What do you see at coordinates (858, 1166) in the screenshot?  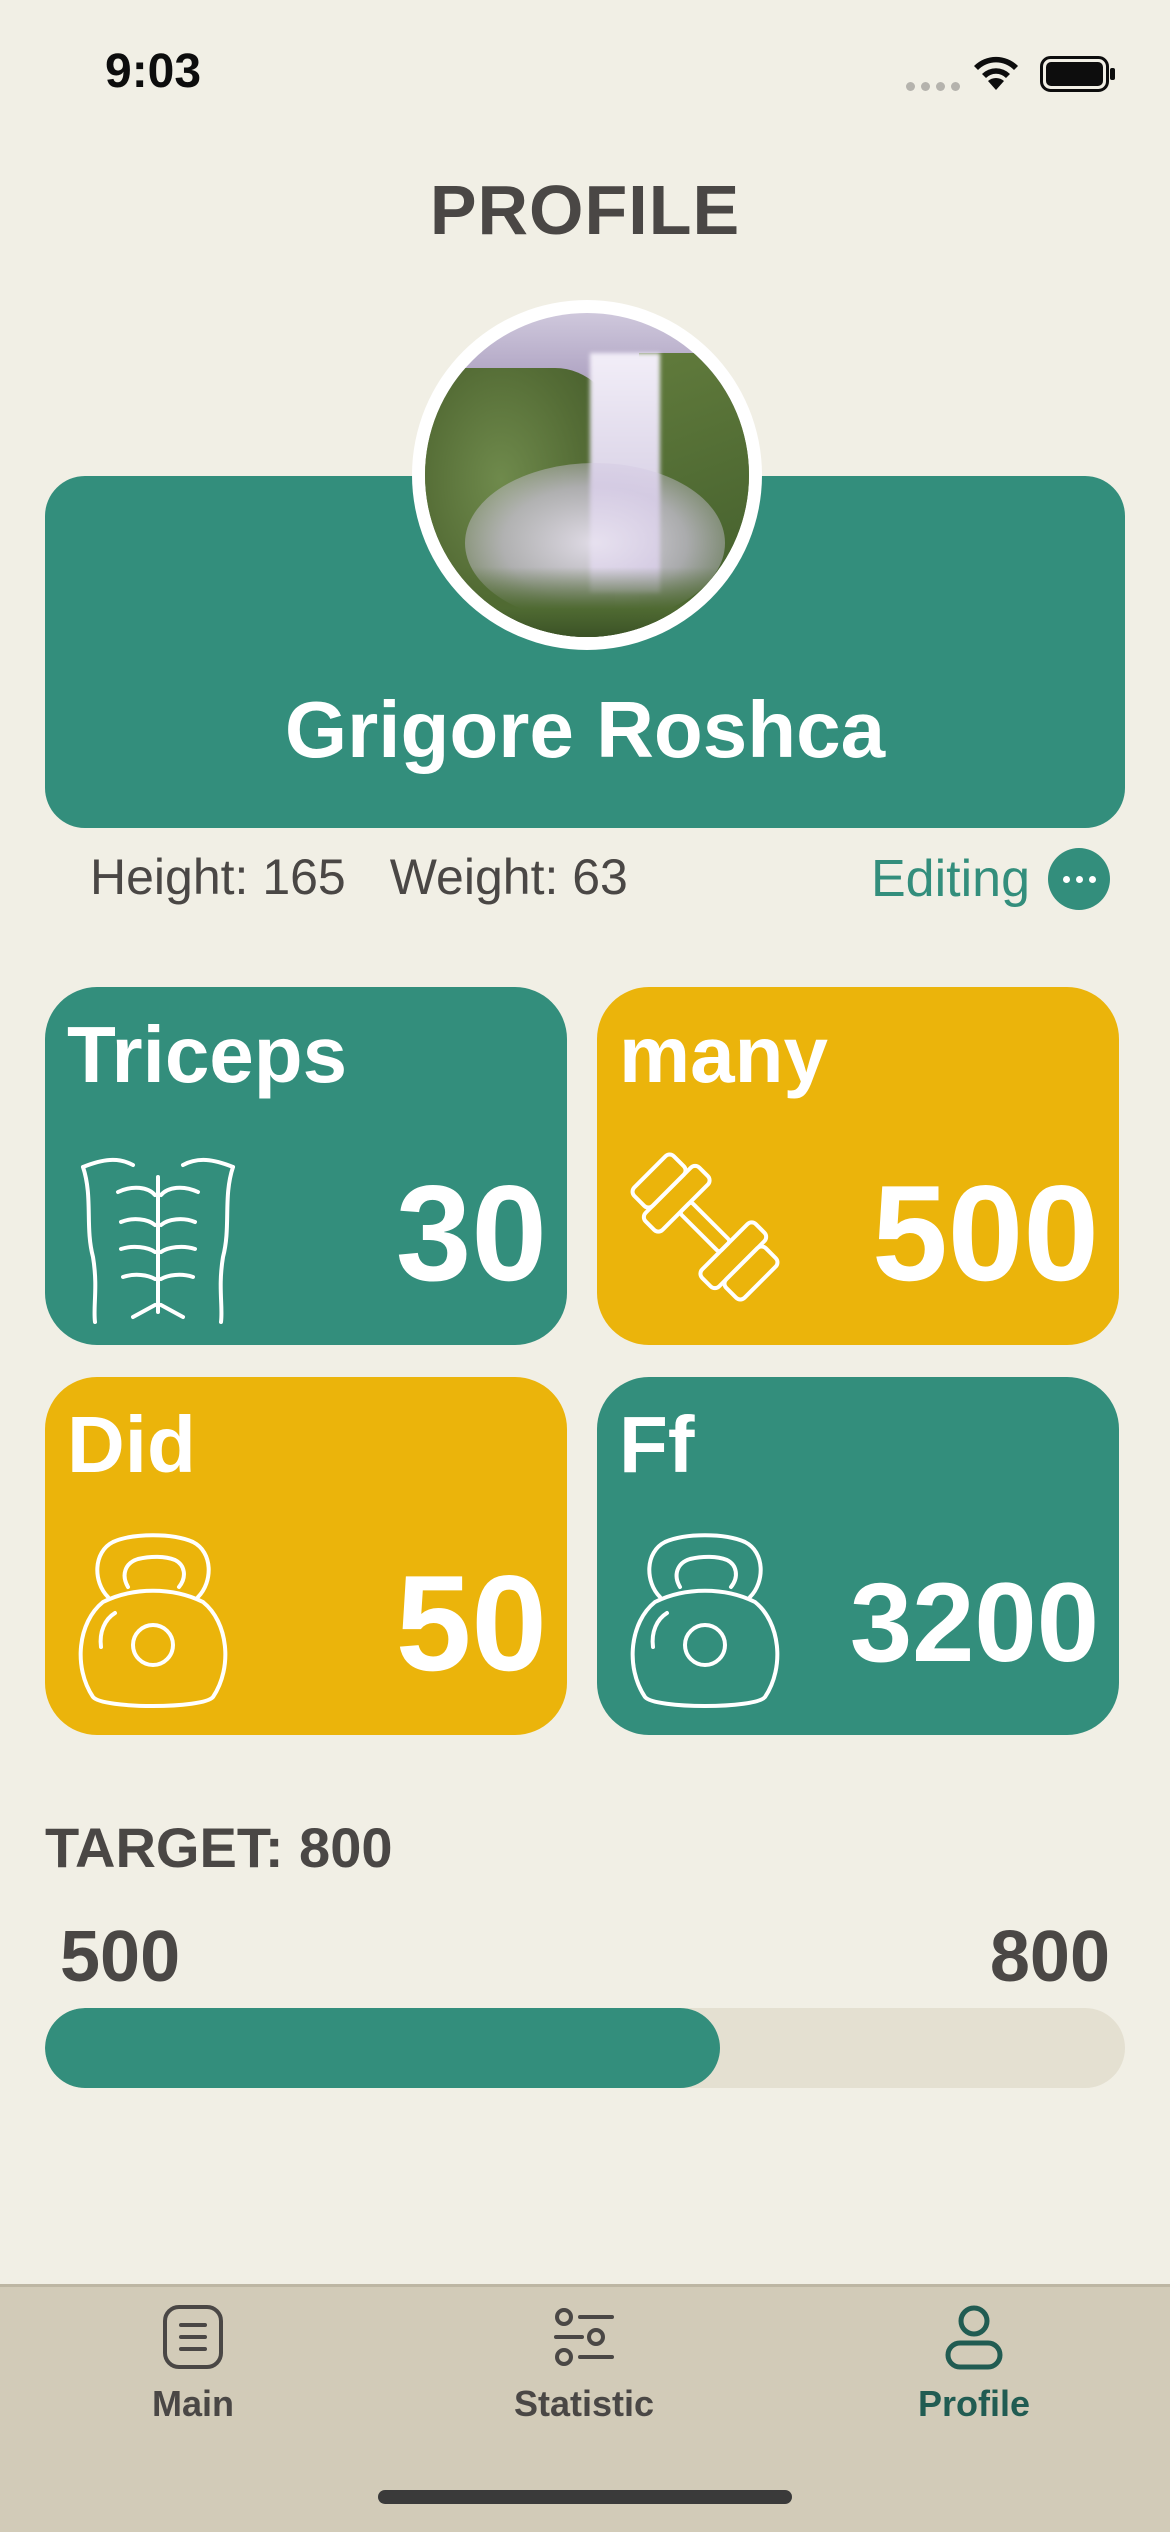 I see `exercise-tile-many: many 500` at bounding box center [858, 1166].